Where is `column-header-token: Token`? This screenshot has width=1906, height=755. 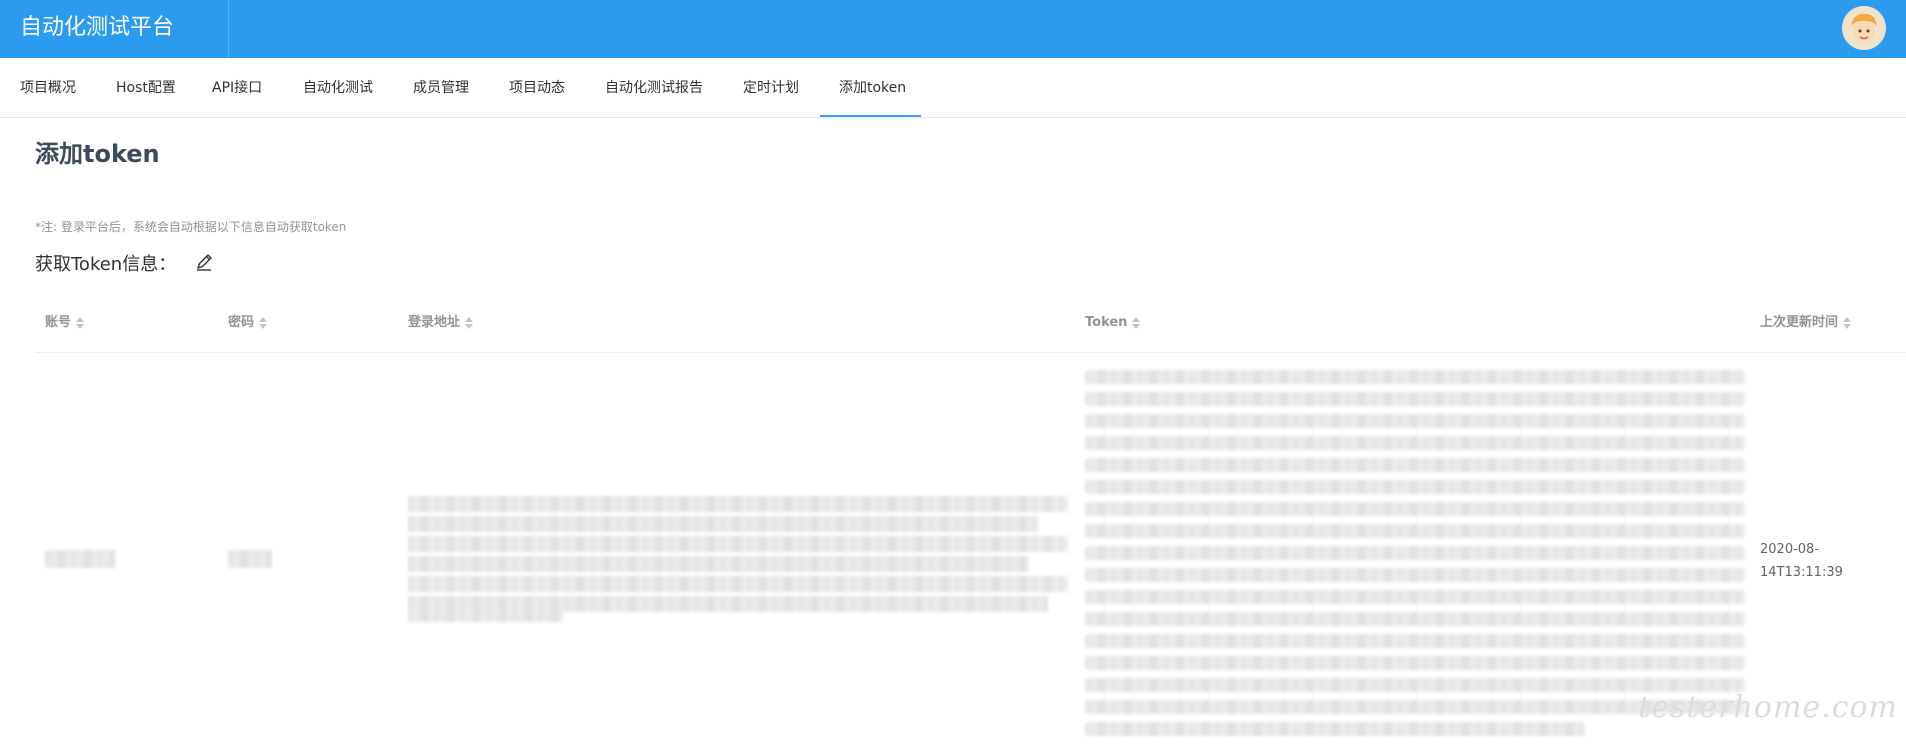
column-header-token: Token is located at coordinates (1113, 326).